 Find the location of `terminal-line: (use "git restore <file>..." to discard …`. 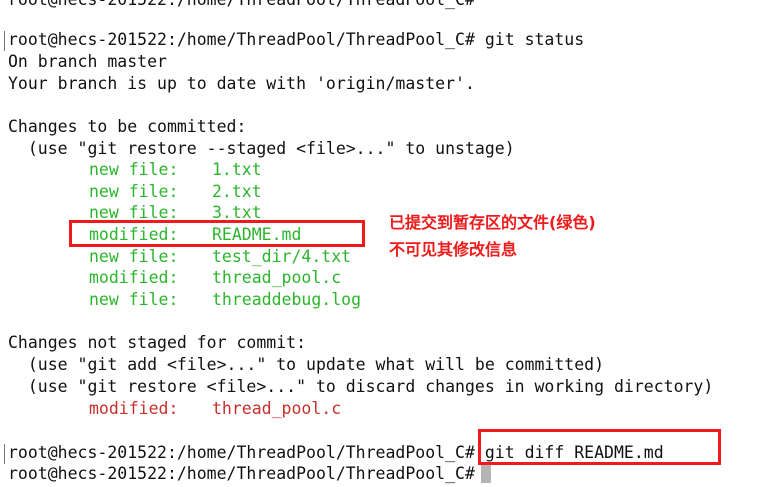

terminal-line: (use "git restore <file>..." to discard … is located at coordinates (361, 386).